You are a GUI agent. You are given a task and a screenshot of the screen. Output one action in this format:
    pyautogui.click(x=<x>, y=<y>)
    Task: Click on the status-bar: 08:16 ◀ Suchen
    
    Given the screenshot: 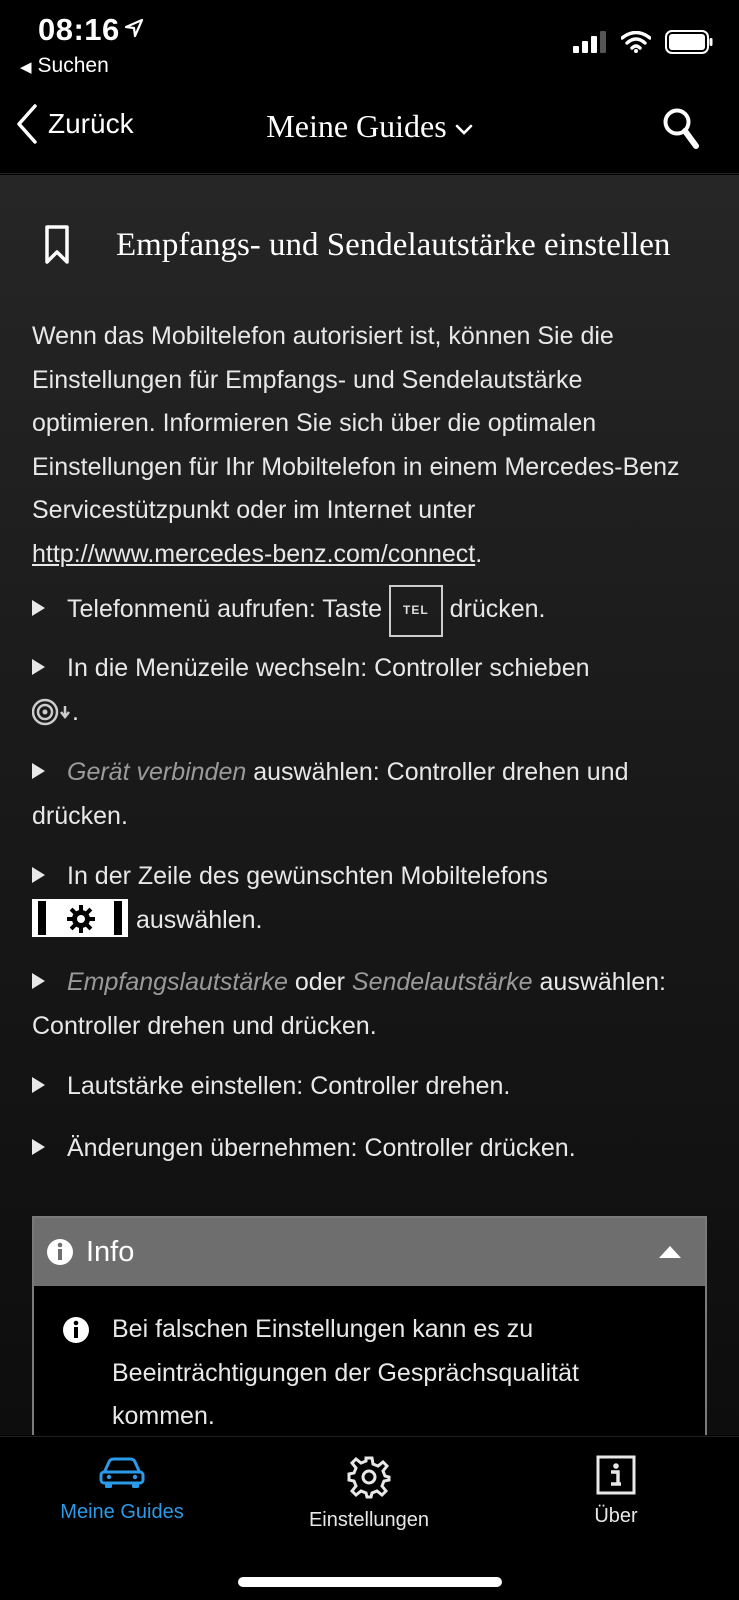 What is the action you would take?
    pyautogui.click(x=369, y=43)
    